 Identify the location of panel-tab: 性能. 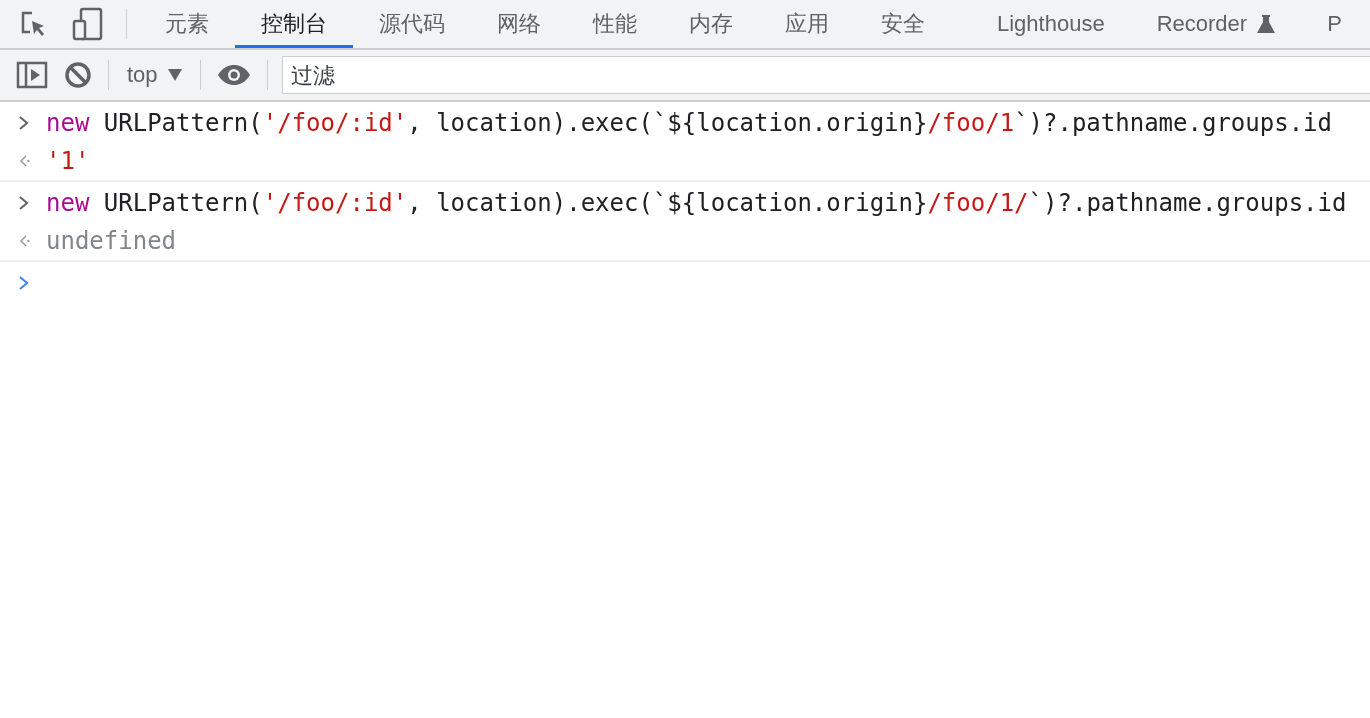
(615, 24).